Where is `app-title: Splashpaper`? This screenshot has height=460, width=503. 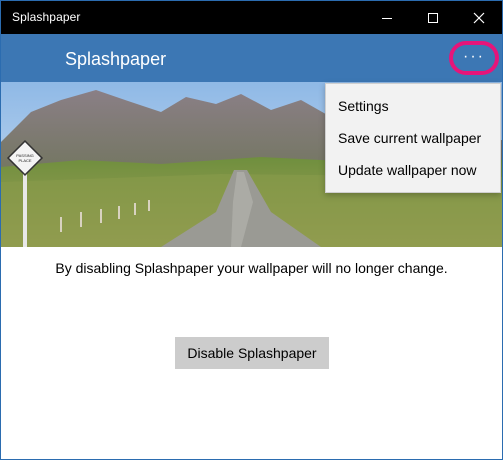
app-title: Splashpaper is located at coordinates (116, 59).